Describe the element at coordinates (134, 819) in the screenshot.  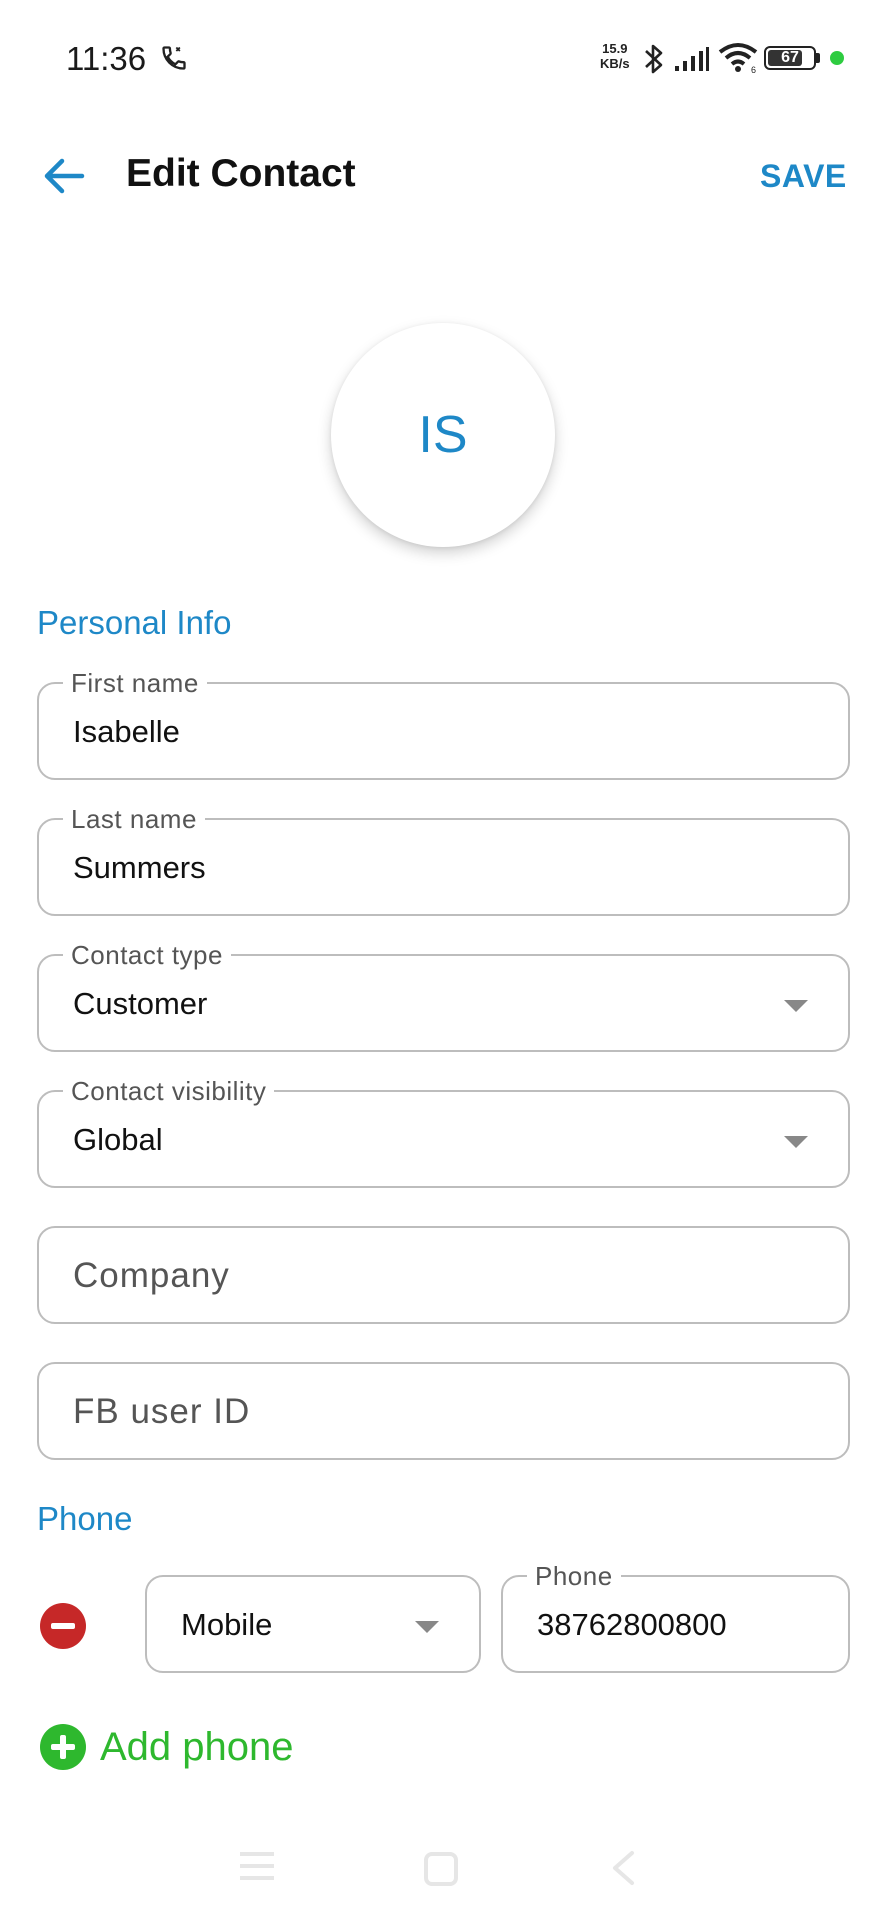
I see `last-name-label: Last name` at that location.